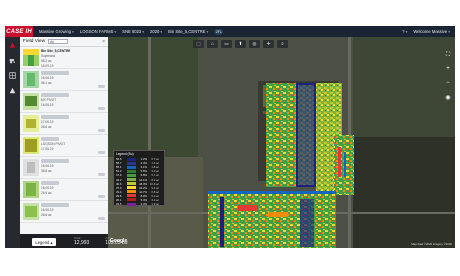  Describe the element at coordinates (103, 42) in the screenshot. I see `close-panel-button: ×` at that location.